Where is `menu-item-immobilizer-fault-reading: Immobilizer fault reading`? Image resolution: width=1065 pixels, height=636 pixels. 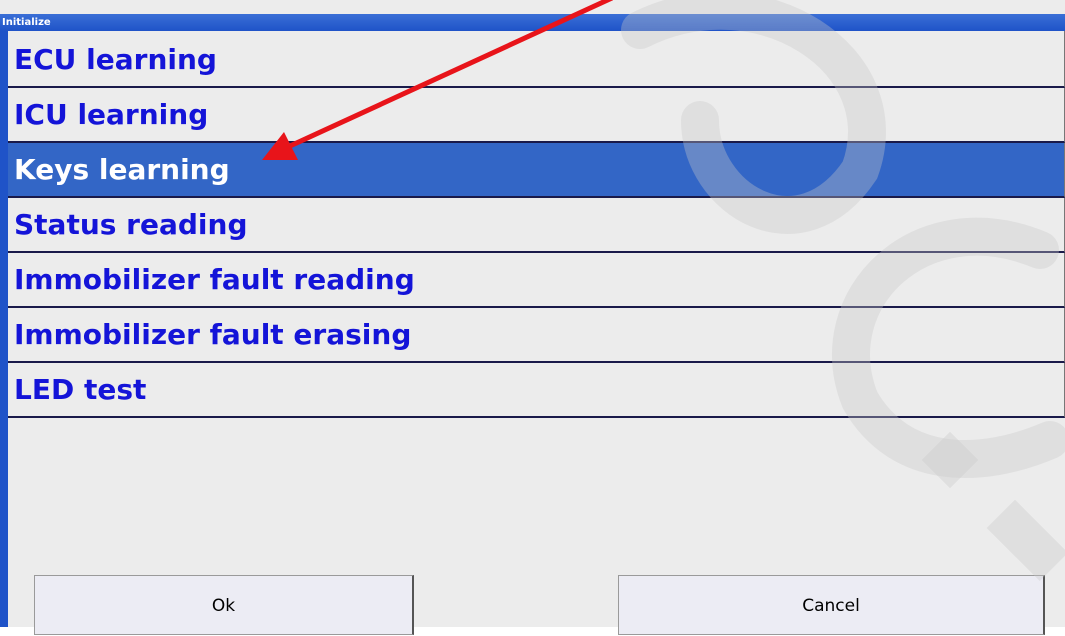 menu-item-immobilizer-fault-reading: Immobilizer fault reading is located at coordinates (536, 280).